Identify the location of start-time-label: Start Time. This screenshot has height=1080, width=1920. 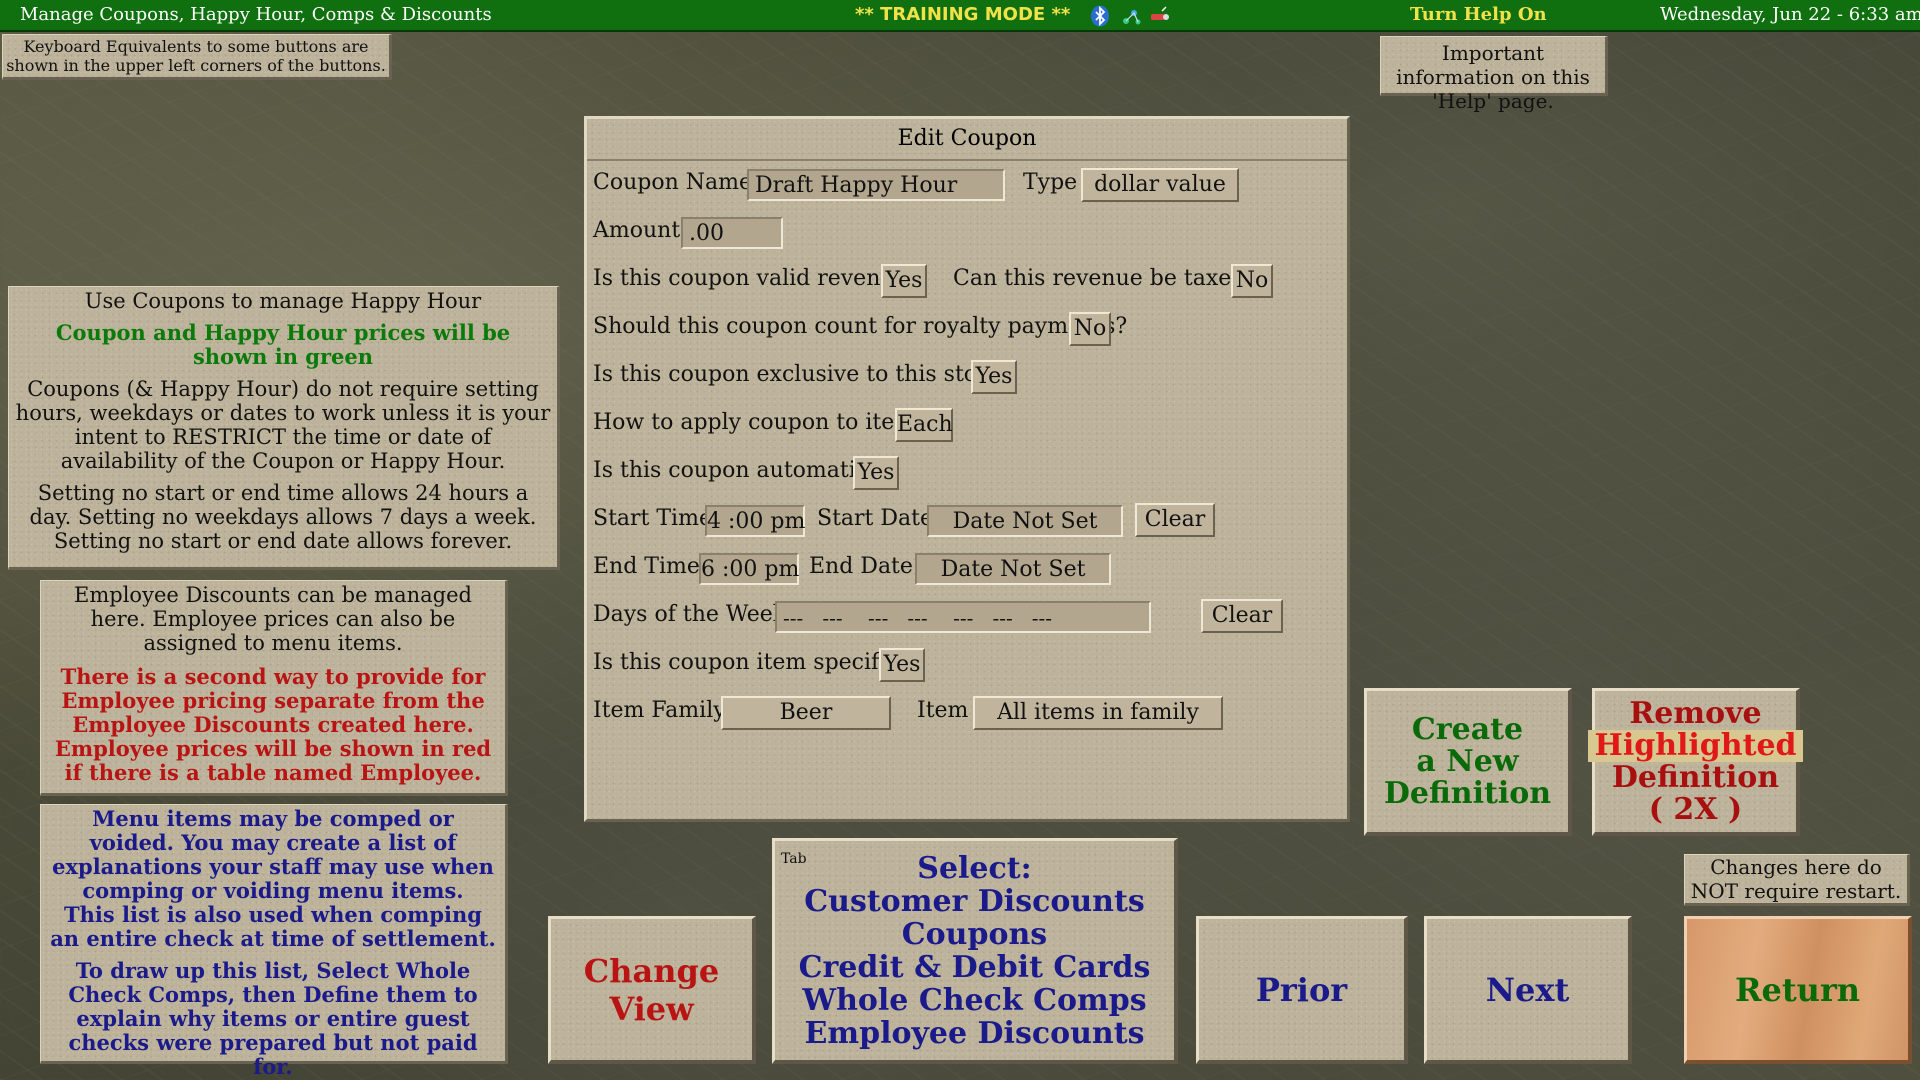
(652, 518).